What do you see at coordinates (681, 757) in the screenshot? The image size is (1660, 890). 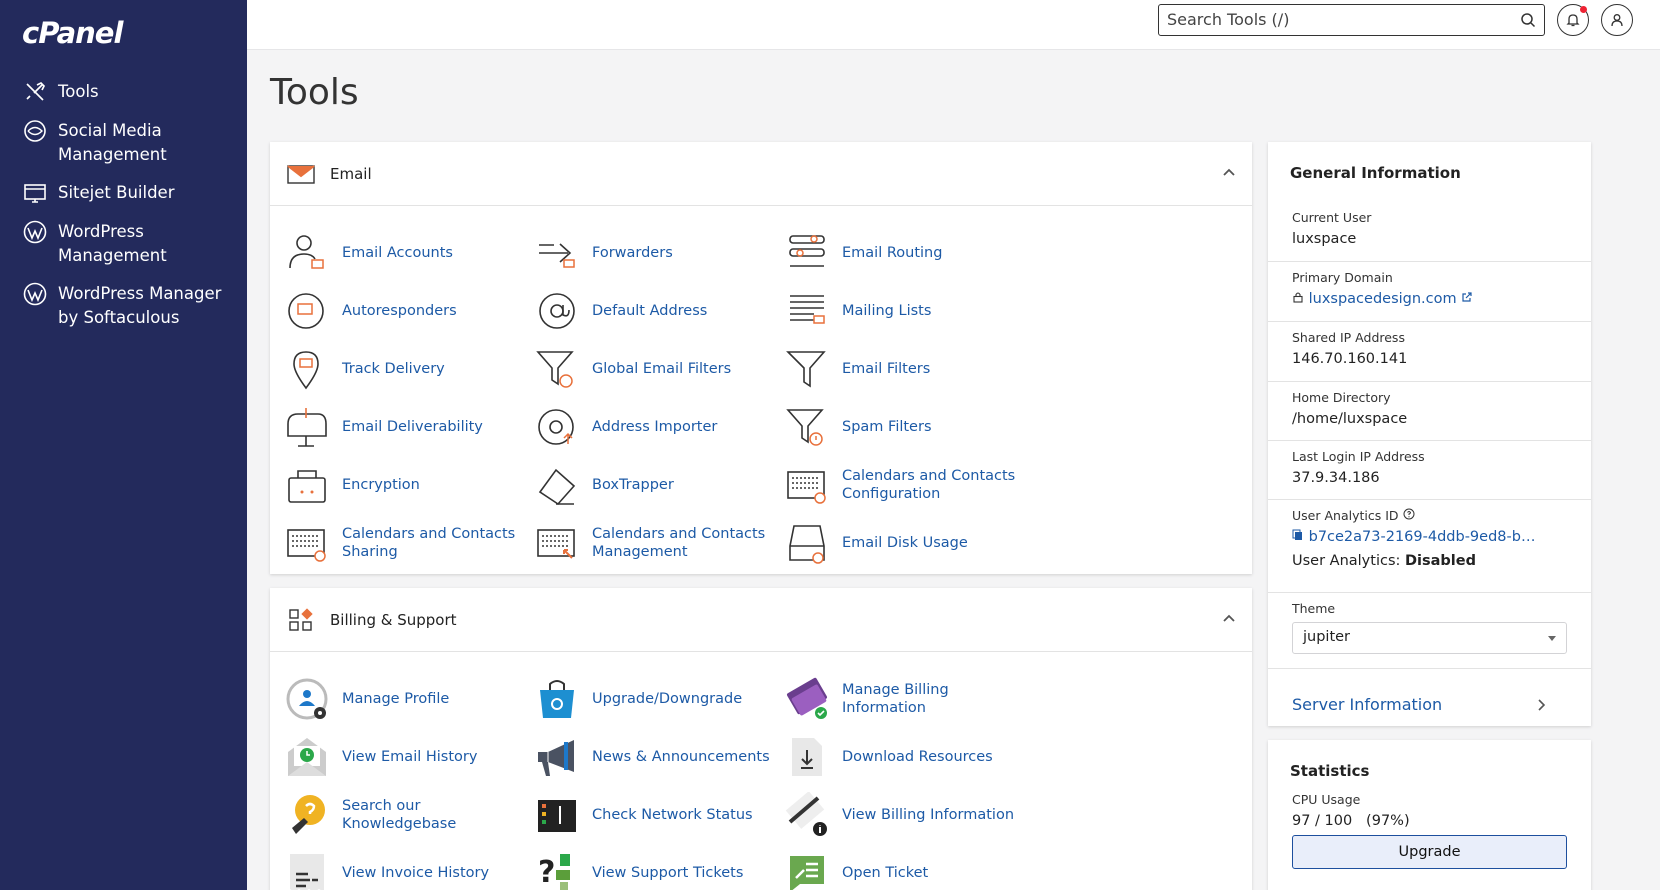 I see `tool-label: News & Announcements` at bounding box center [681, 757].